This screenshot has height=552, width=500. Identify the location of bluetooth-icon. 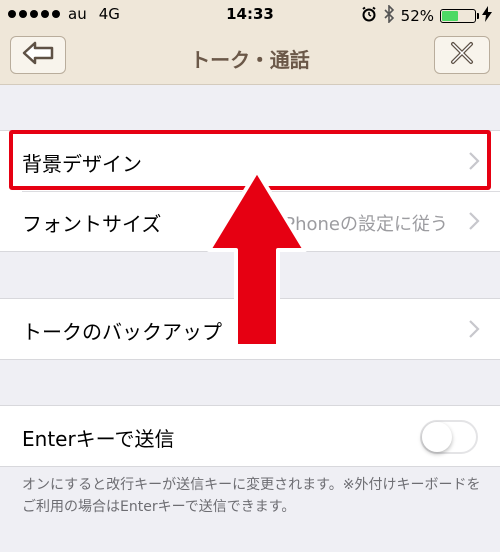
(389, 15).